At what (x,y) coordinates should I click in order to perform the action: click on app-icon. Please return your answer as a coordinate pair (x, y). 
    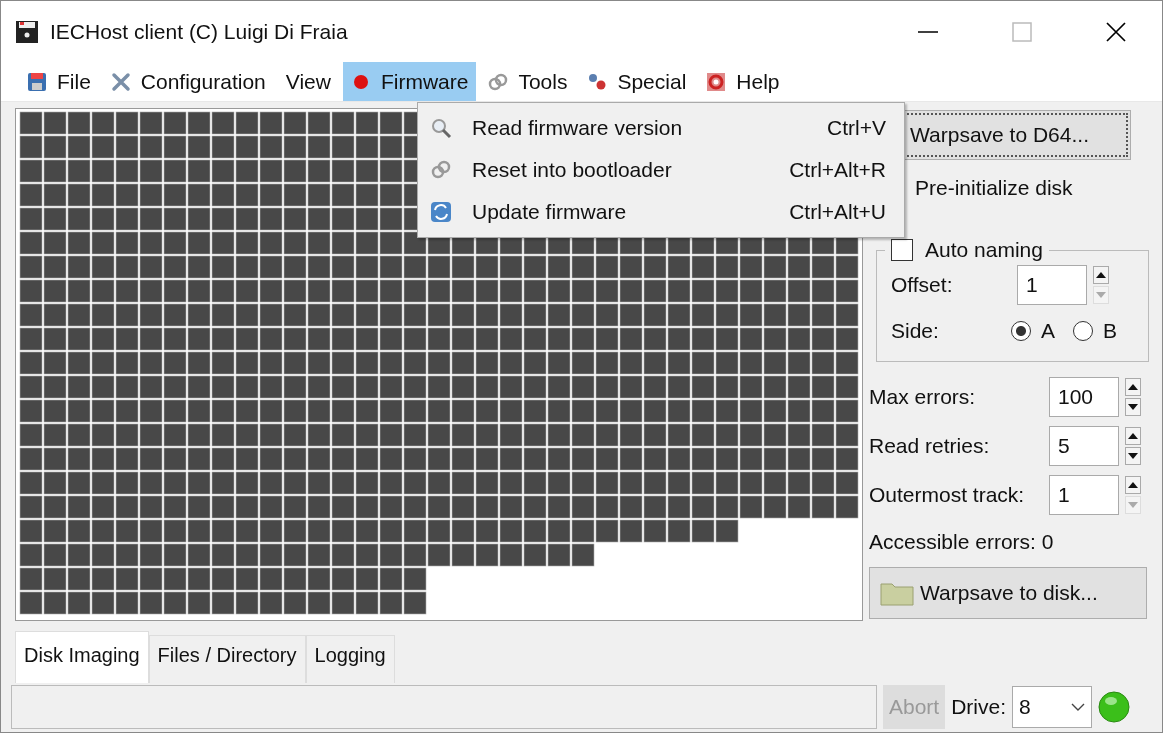
    Looking at the image, I should click on (27, 31).